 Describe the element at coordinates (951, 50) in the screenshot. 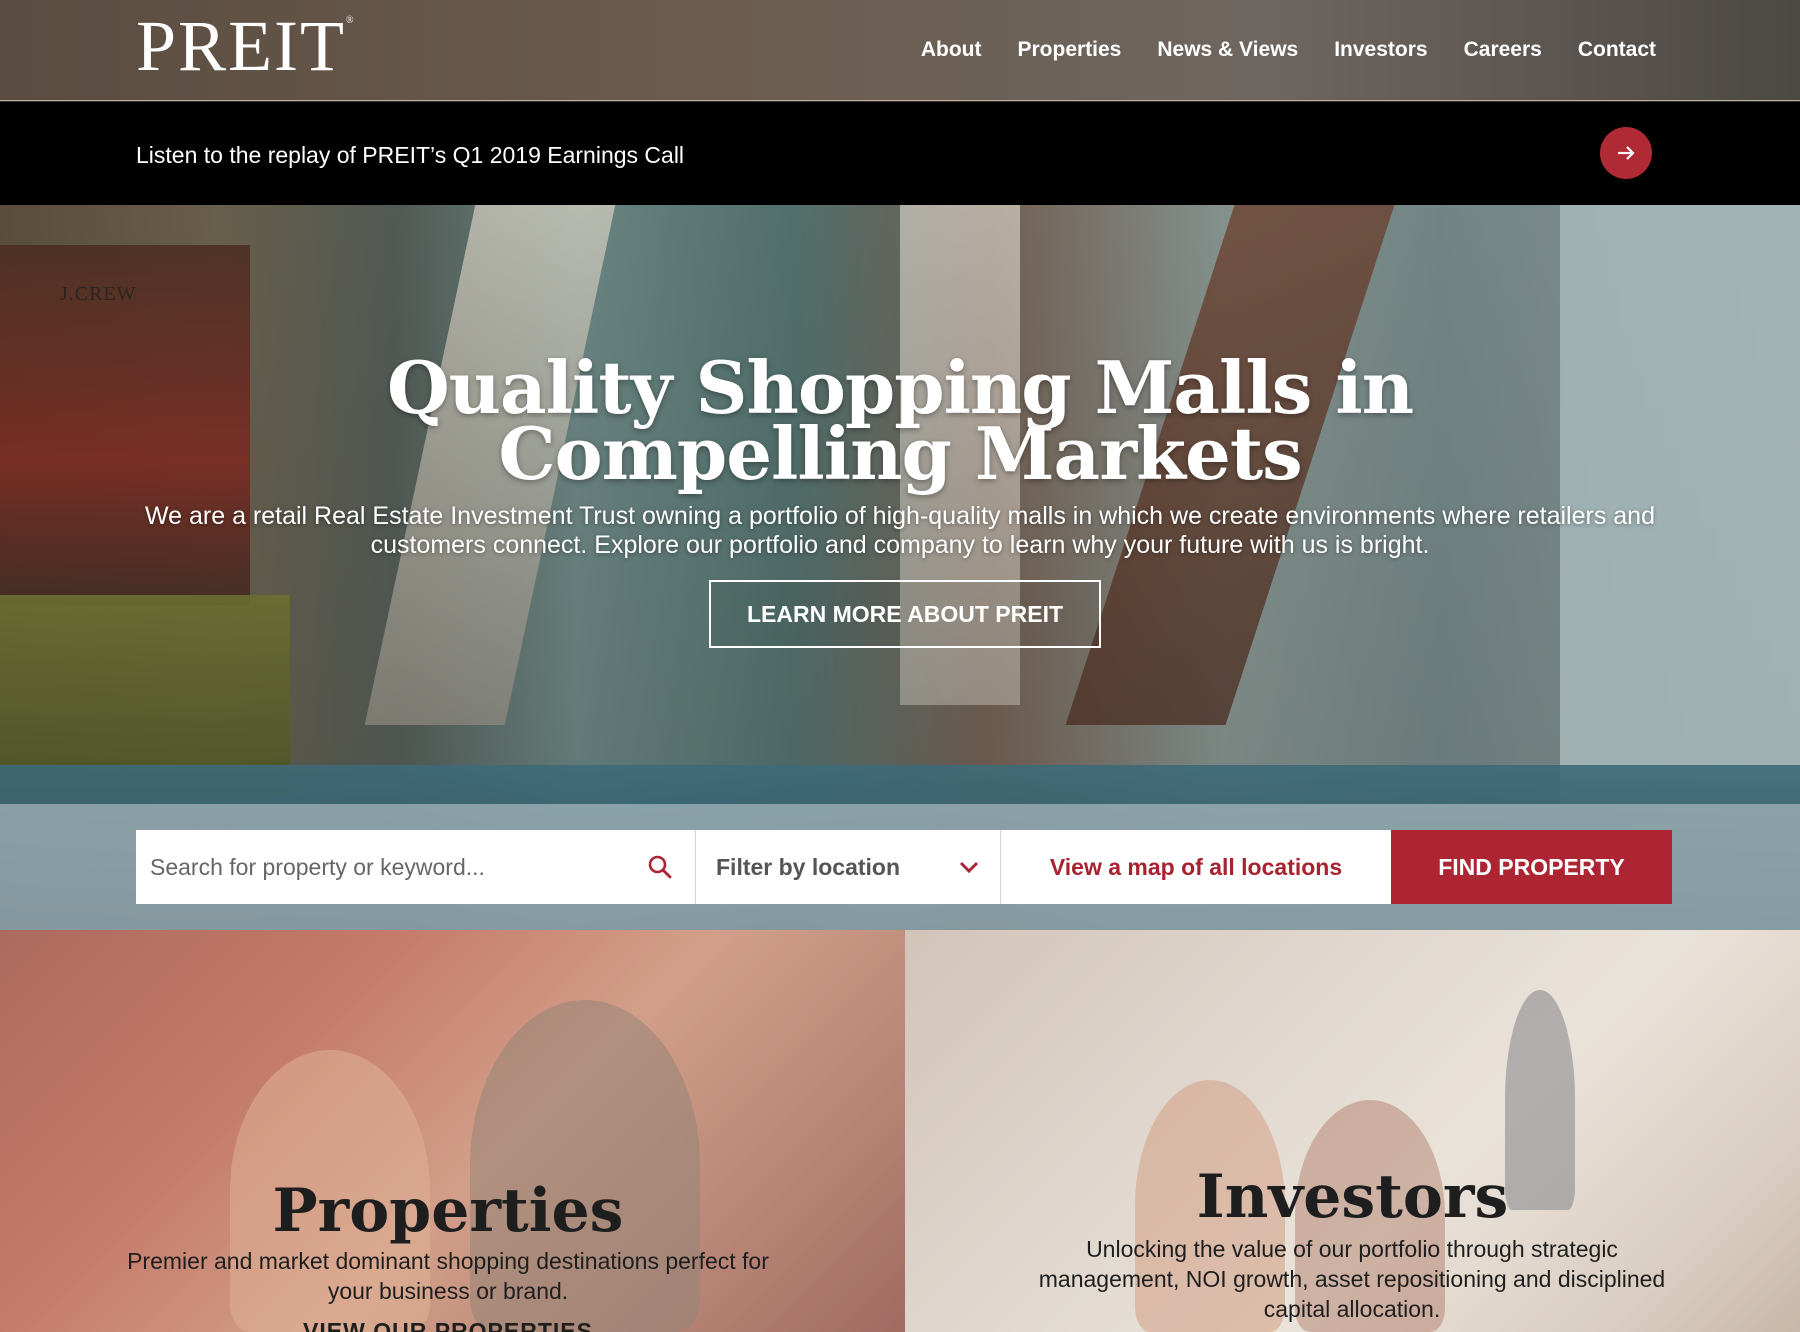

I see `nav-about: About` at that location.